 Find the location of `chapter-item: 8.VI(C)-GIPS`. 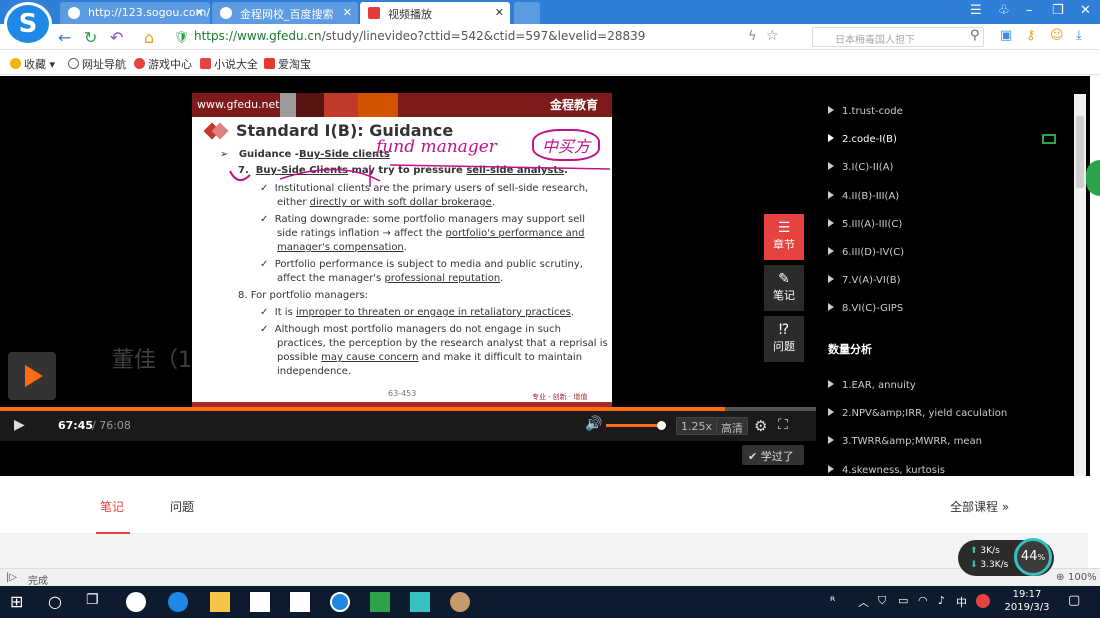

chapter-item: 8.VI(C)-GIPS is located at coordinates (865, 308).